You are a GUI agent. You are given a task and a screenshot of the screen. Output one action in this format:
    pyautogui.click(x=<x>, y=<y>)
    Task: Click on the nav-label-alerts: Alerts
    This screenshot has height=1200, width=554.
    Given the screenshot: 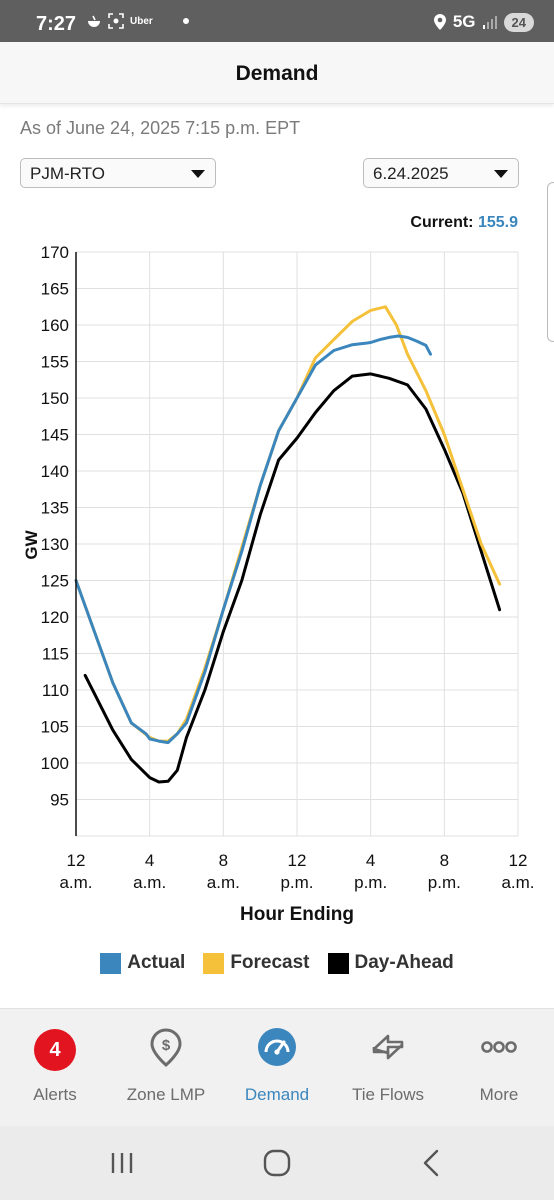 What is the action you would take?
    pyautogui.click(x=55, y=1094)
    